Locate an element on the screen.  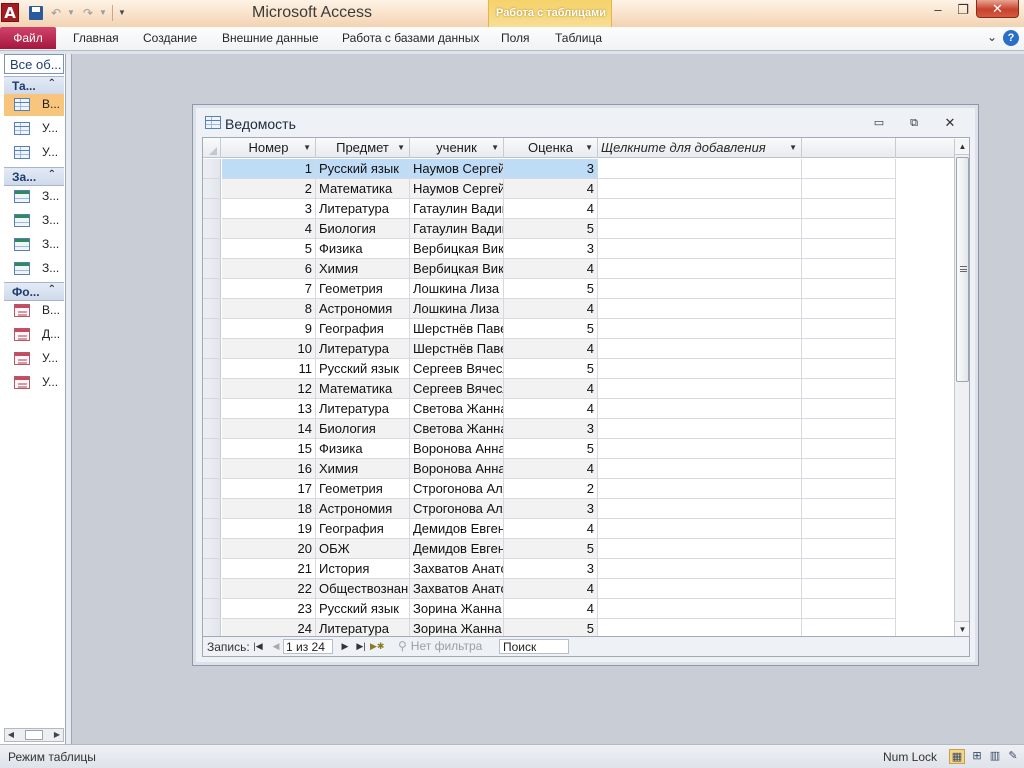
cell-student: Светова Жанна is located at coordinates (457, 429).